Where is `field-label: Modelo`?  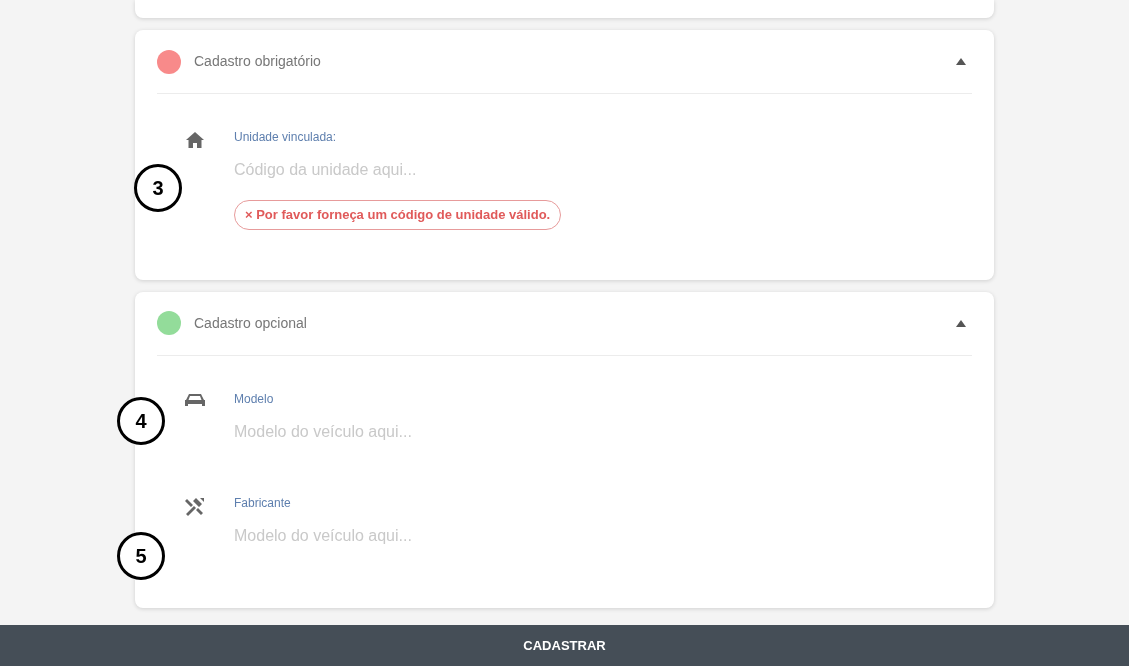
field-label: Modelo is located at coordinates (254, 399).